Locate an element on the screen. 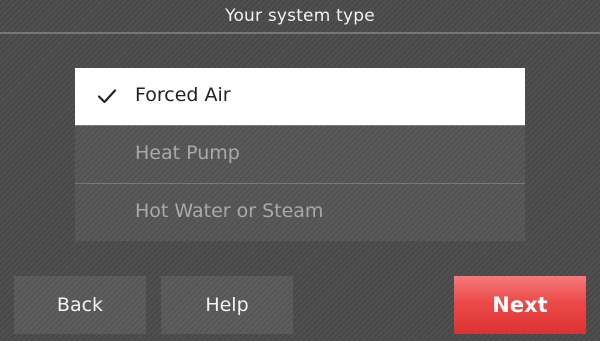 This screenshot has height=341, width=600. option-label: Heat Pump is located at coordinates (187, 153).